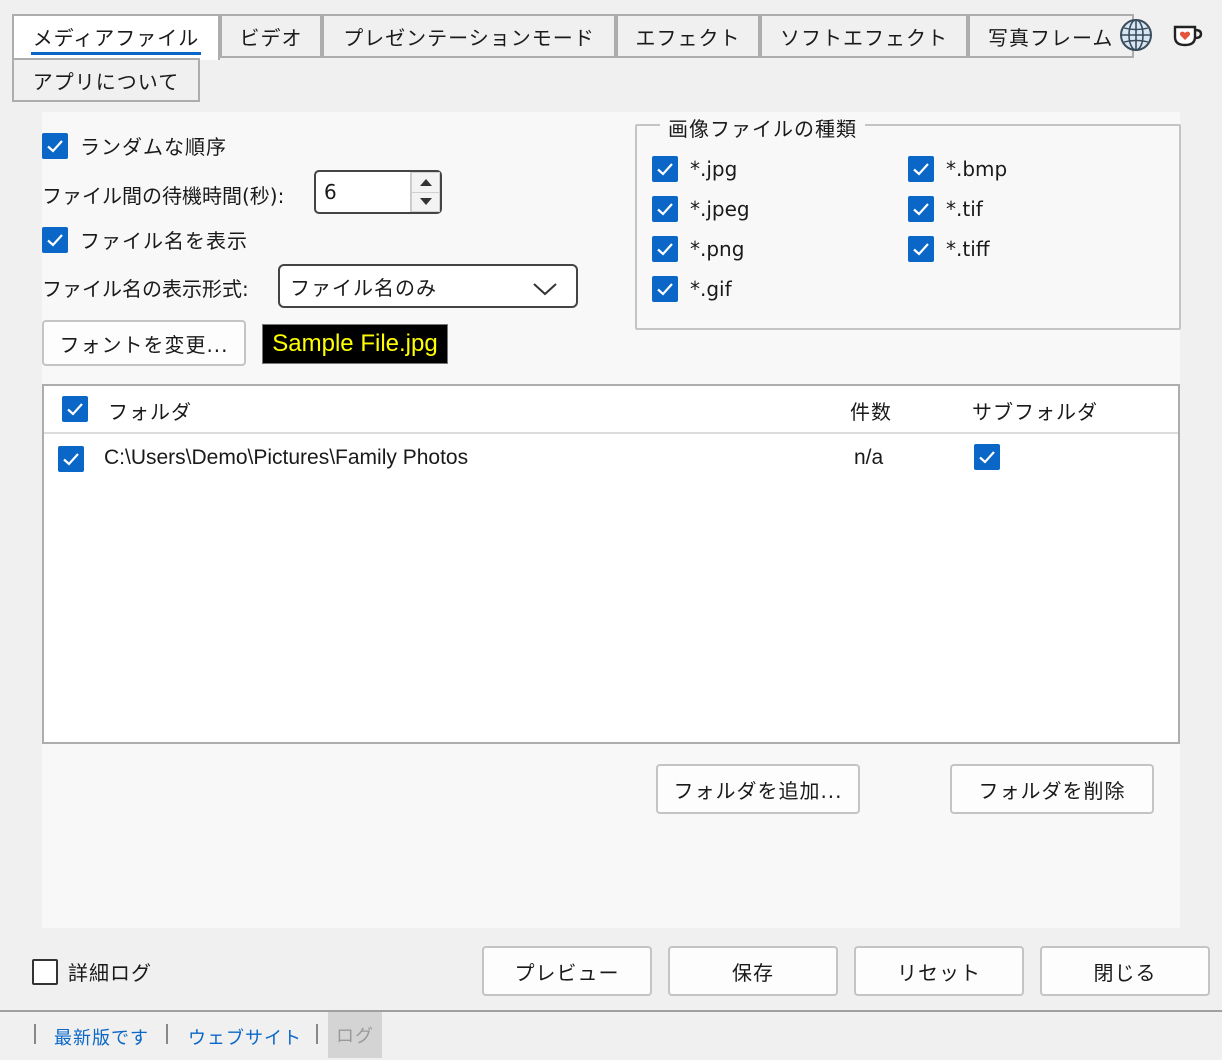 Image resolution: width=1222 pixels, height=1060 pixels. I want to click on filename-format-dropdown: ファイル名のみ, so click(428, 286).